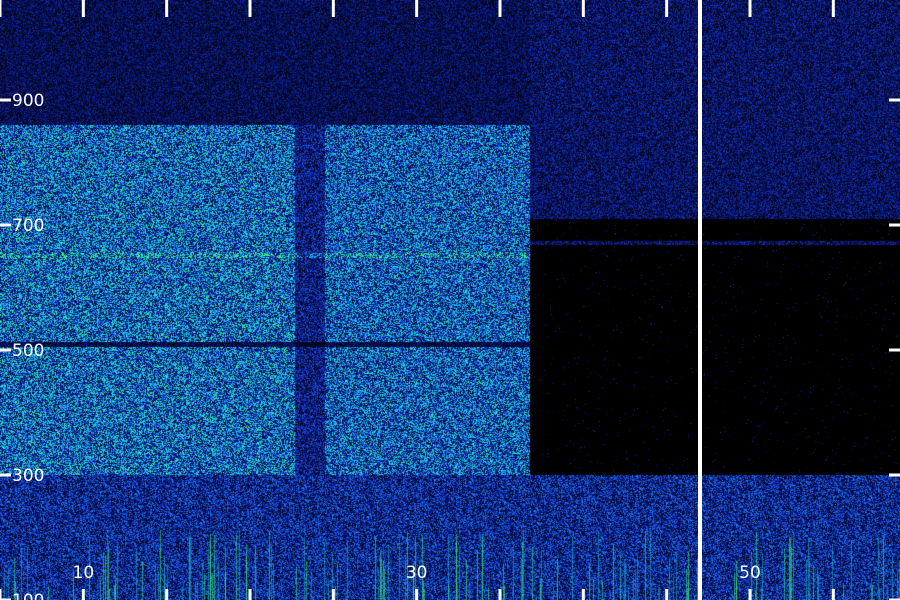 The height and width of the screenshot is (600, 900). I want to click on y-tick-label: 700, so click(28, 226).